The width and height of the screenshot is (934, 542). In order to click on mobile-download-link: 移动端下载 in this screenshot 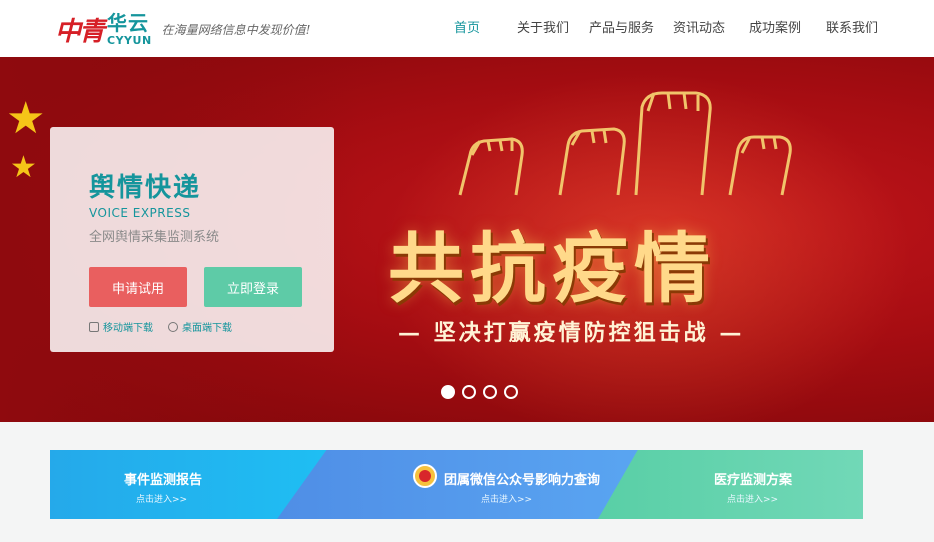, I will do `click(121, 326)`.